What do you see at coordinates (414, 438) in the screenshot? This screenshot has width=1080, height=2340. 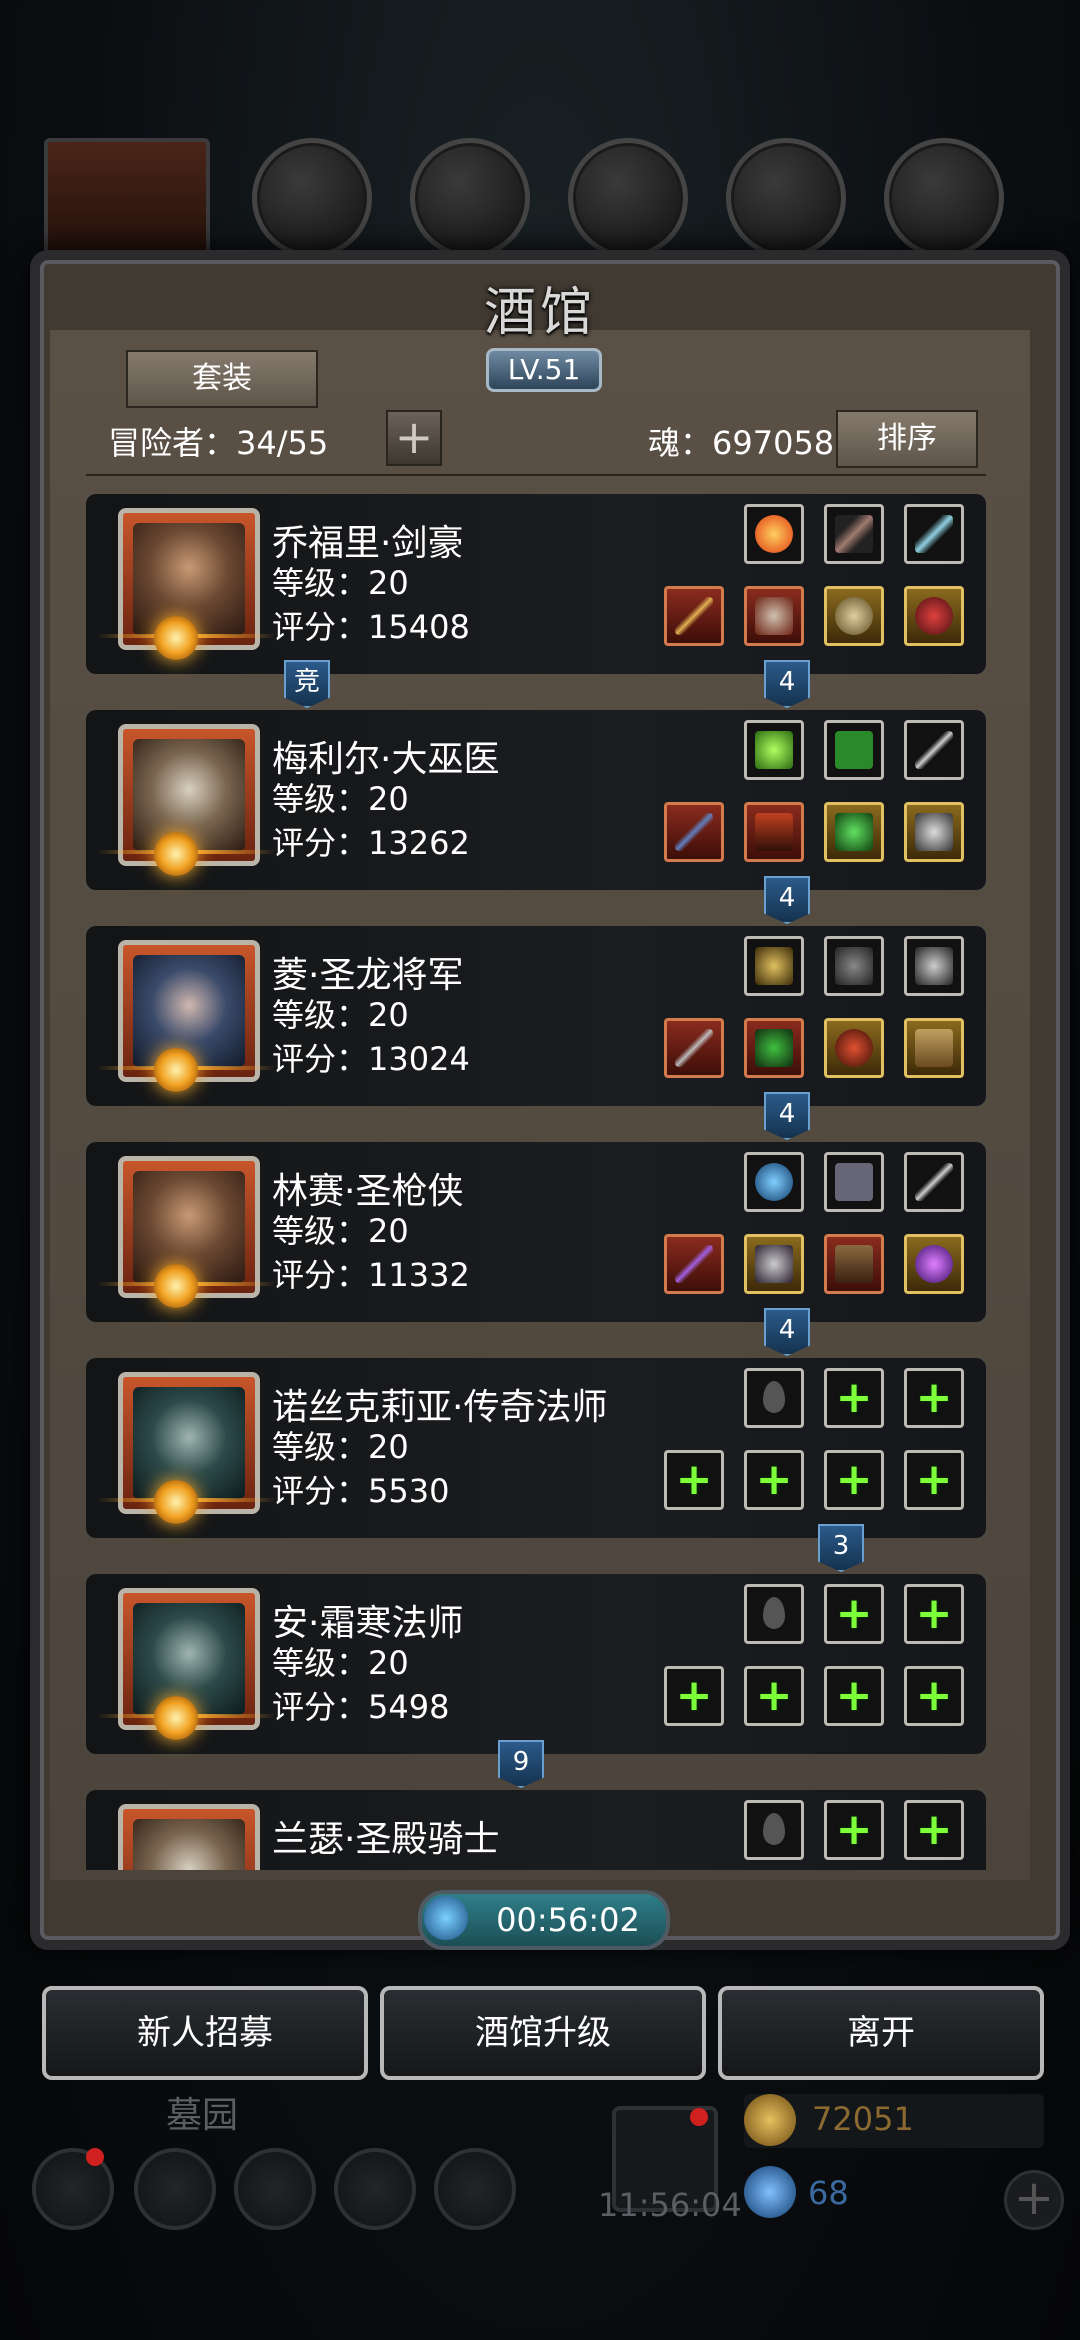 I see `add-adventurer-button: +` at bounding box center [414, 438].